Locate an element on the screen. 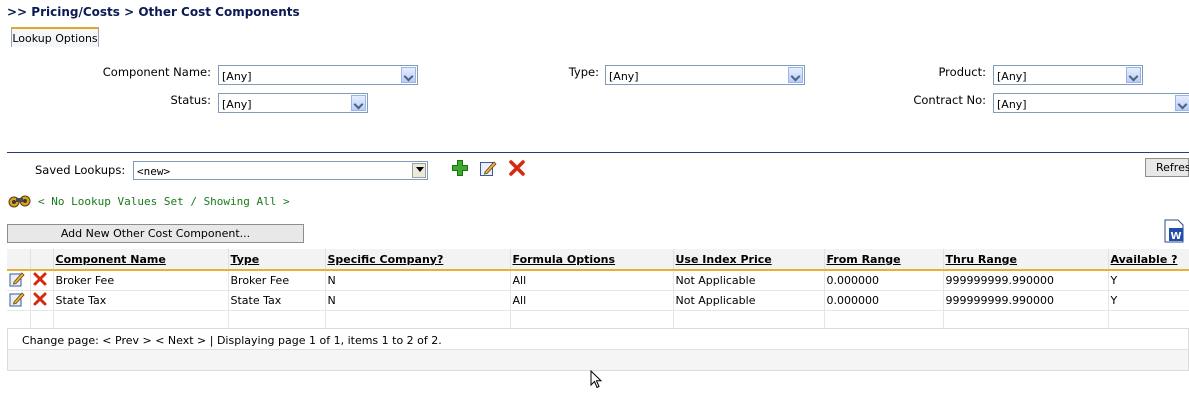 This screenshot has height=396, width=1189. delete-column-header is located at coordinates (42, 260).